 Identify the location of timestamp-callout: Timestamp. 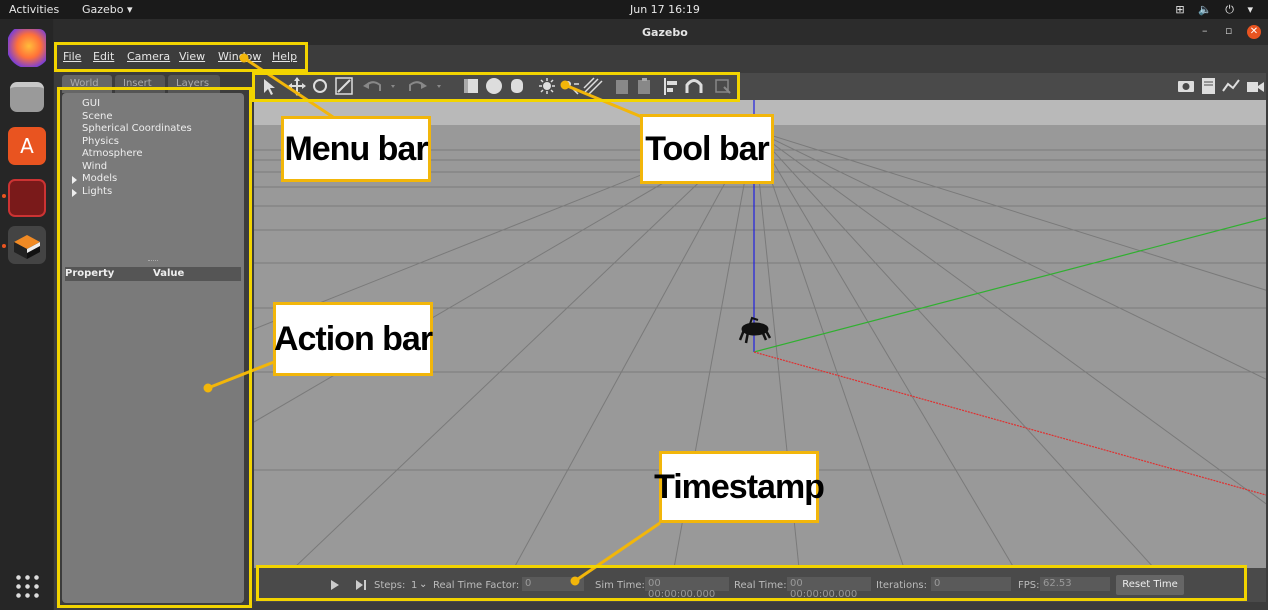
(739, 487).